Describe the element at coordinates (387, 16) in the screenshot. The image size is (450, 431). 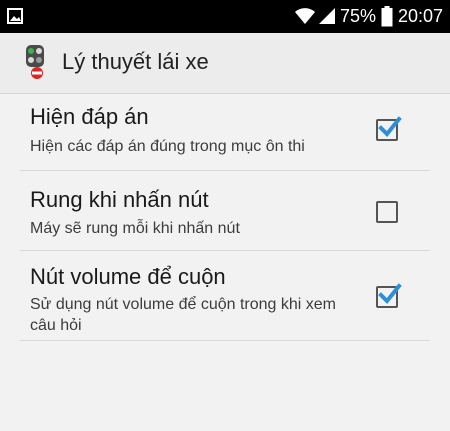
I see `battery-icon` at that location.